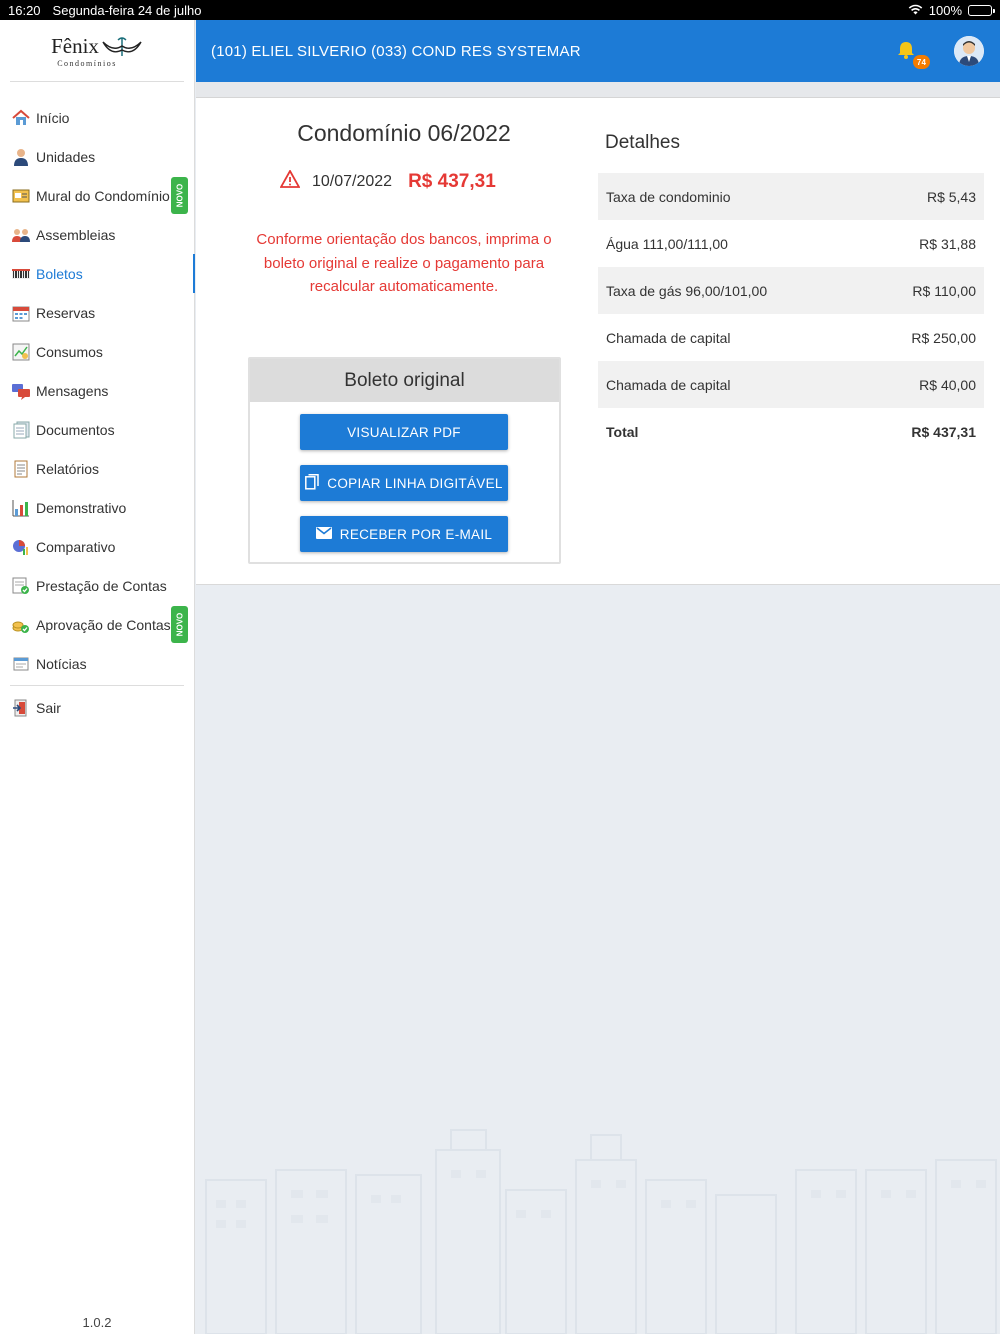  Describe the element at coordinates (416, 534) in the screenshot. I see `button-label: RECEBER POR E-MAIL` at that location.